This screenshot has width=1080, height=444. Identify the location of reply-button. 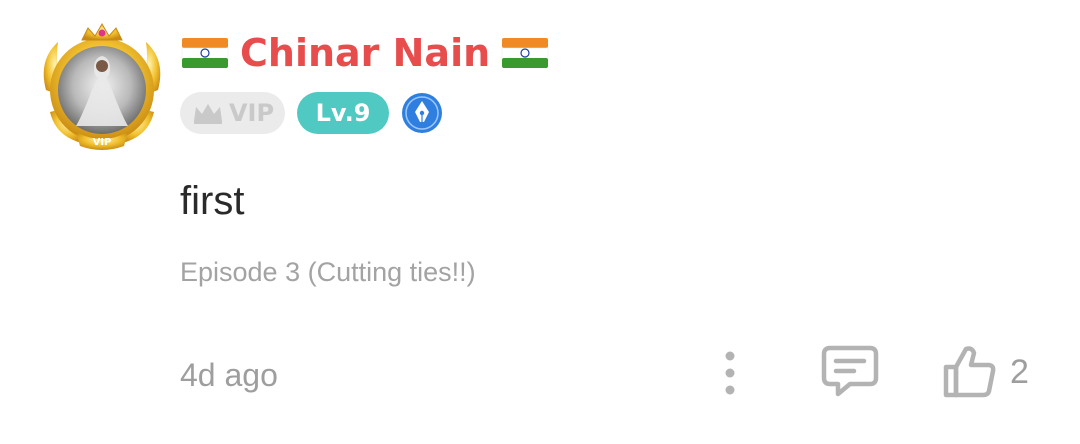
(850, 372).